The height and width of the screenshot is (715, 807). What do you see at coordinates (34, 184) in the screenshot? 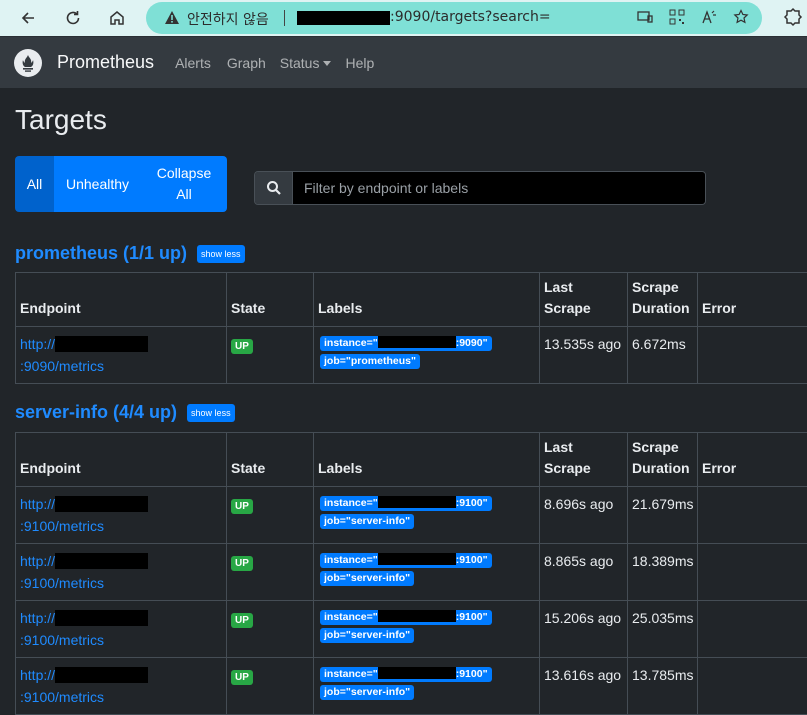
I see `filter-all-button: All` at bounding box center [34, 184].